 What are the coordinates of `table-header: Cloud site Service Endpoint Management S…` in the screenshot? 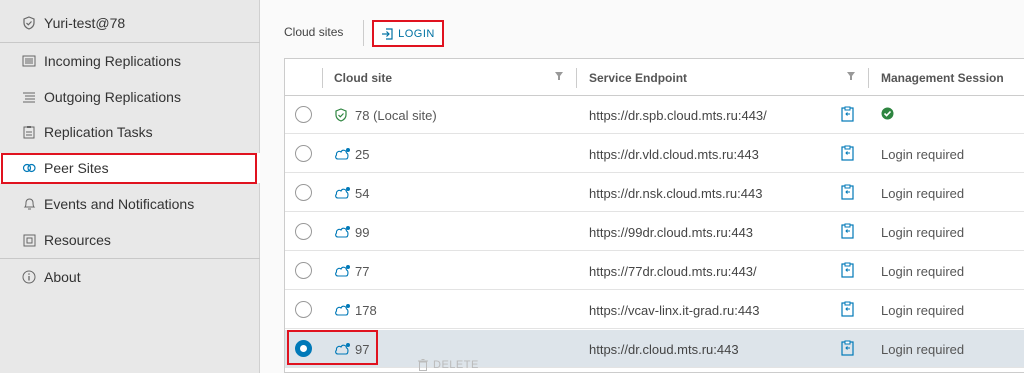 It's located at (654, 77).